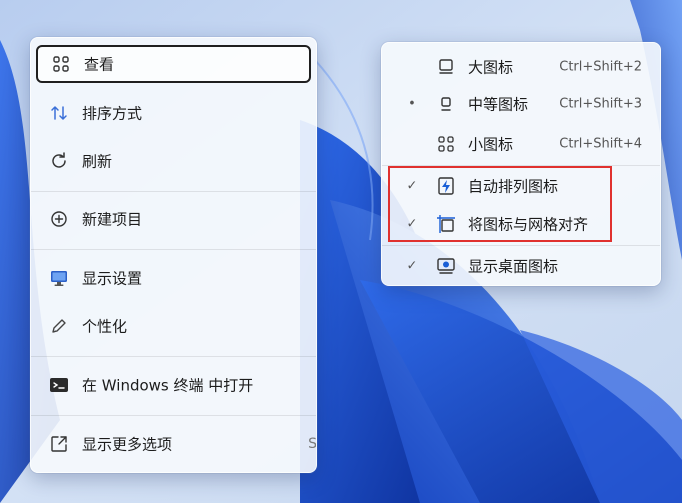 The width and height of the screenshot is (682, 503). I want to click on terminal-icon, so click(59, 385).